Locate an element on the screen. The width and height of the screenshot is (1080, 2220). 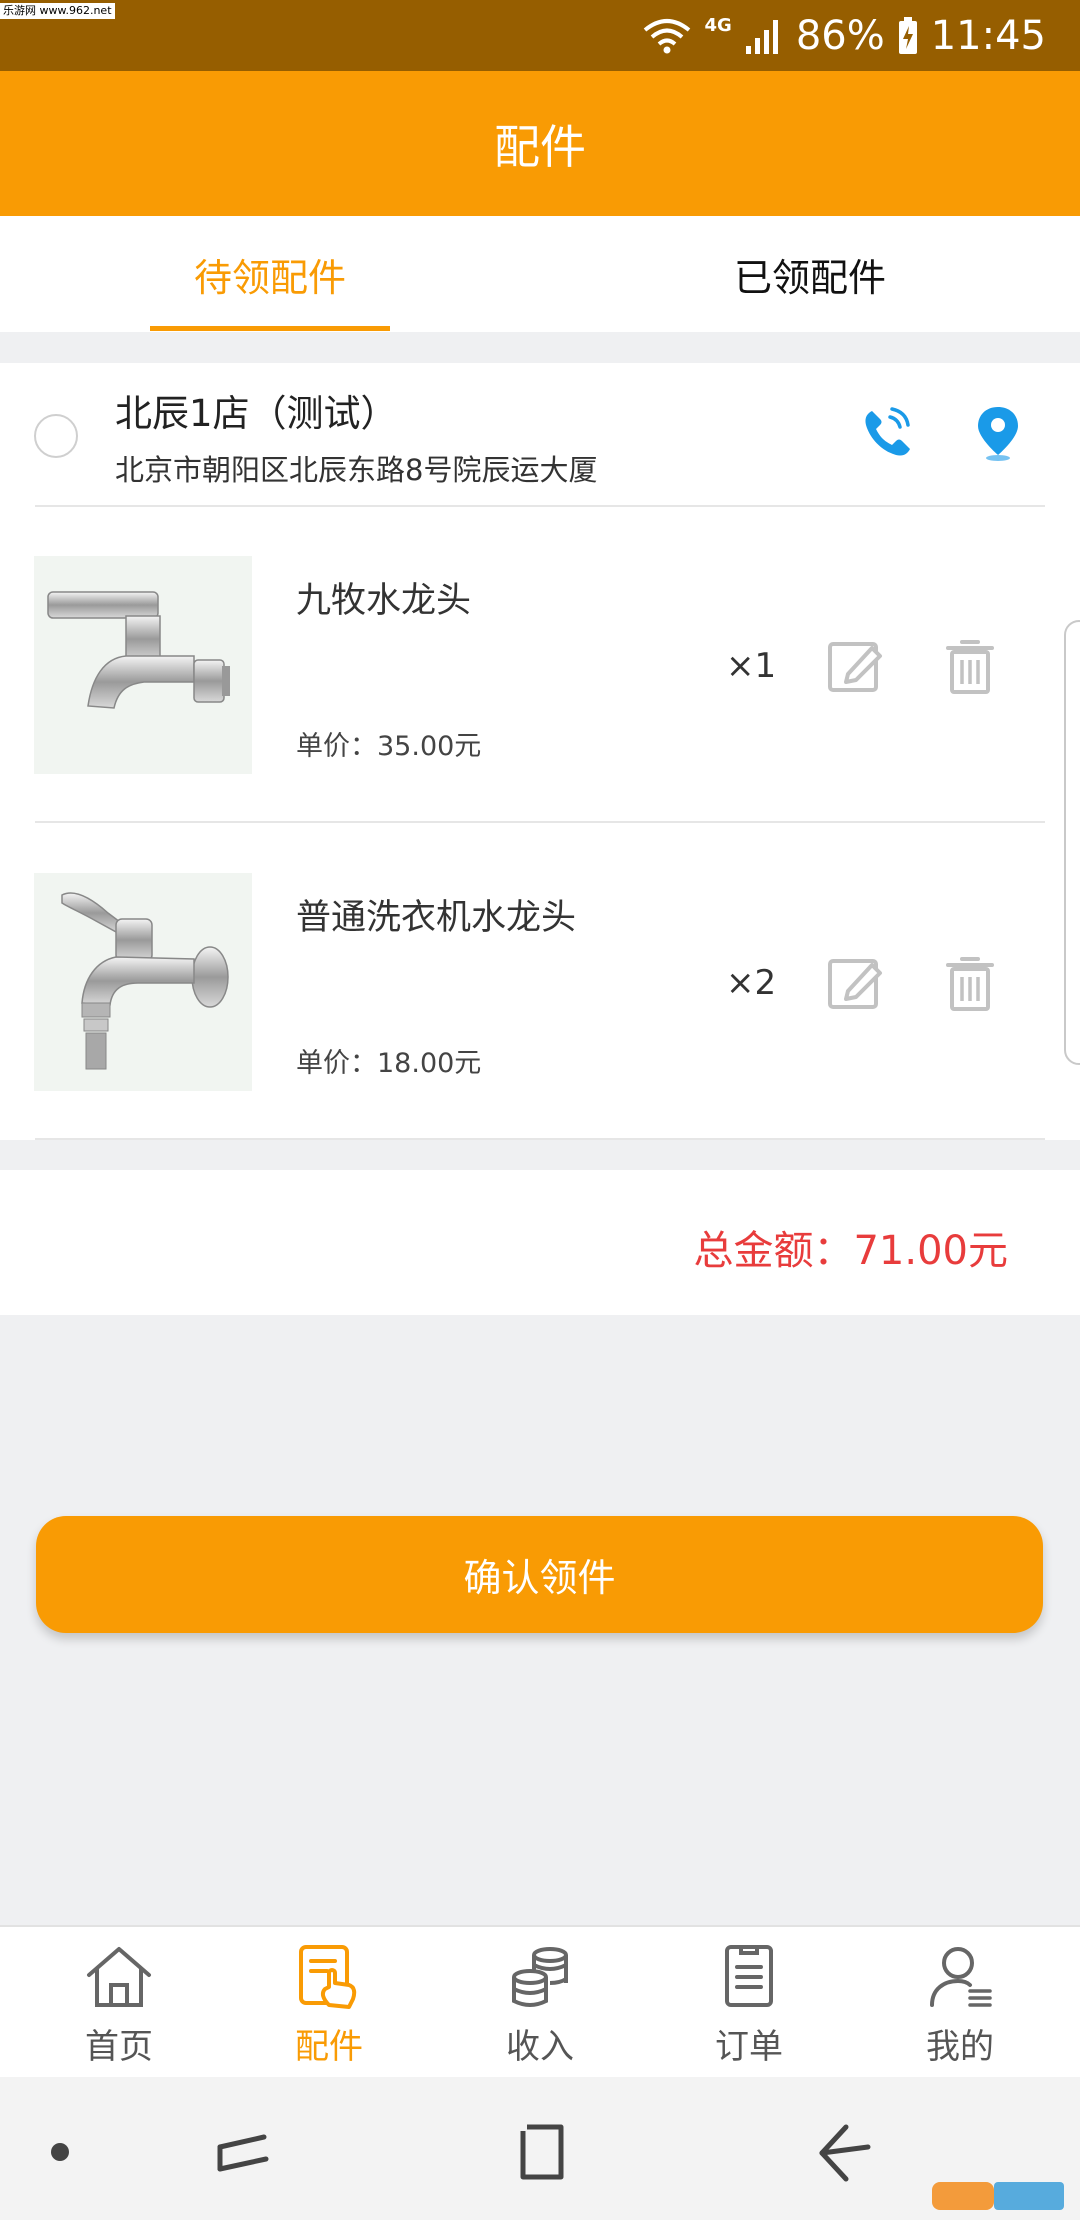
divider is located at coordinates (540, 1139).